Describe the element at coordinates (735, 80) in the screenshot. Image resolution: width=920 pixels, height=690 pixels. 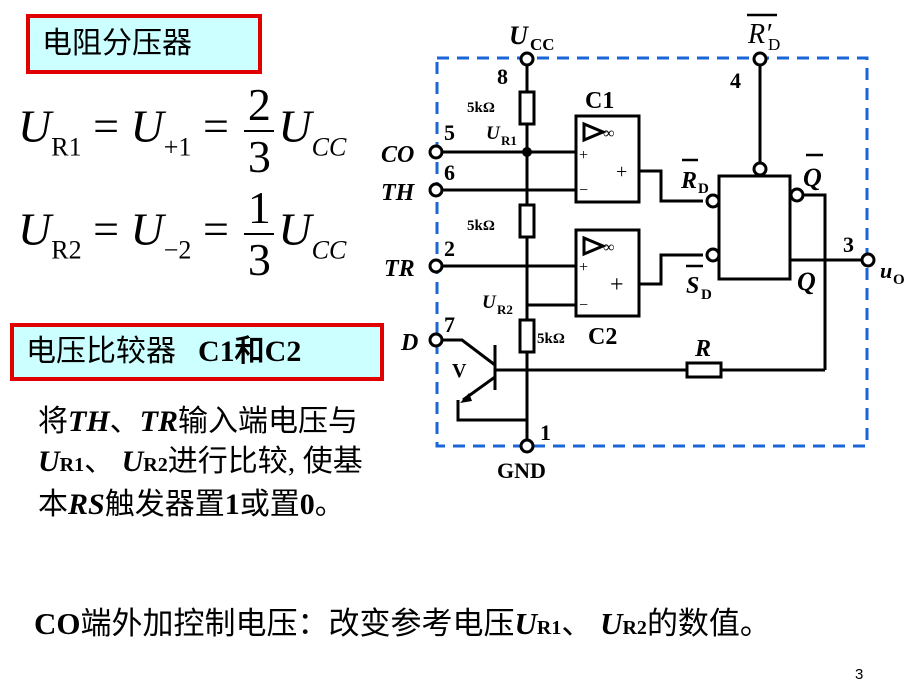
I see `pin4-label: 4` at that location.